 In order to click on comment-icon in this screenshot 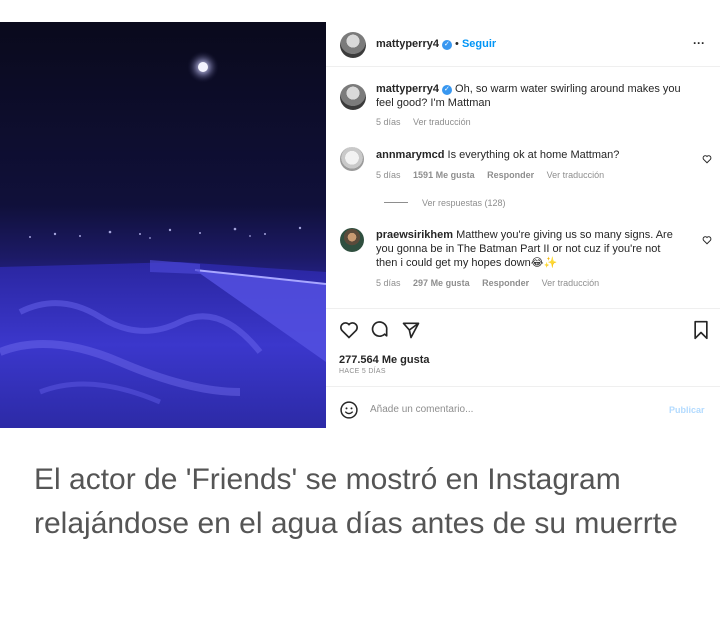, I will do `click(380, 330)`.